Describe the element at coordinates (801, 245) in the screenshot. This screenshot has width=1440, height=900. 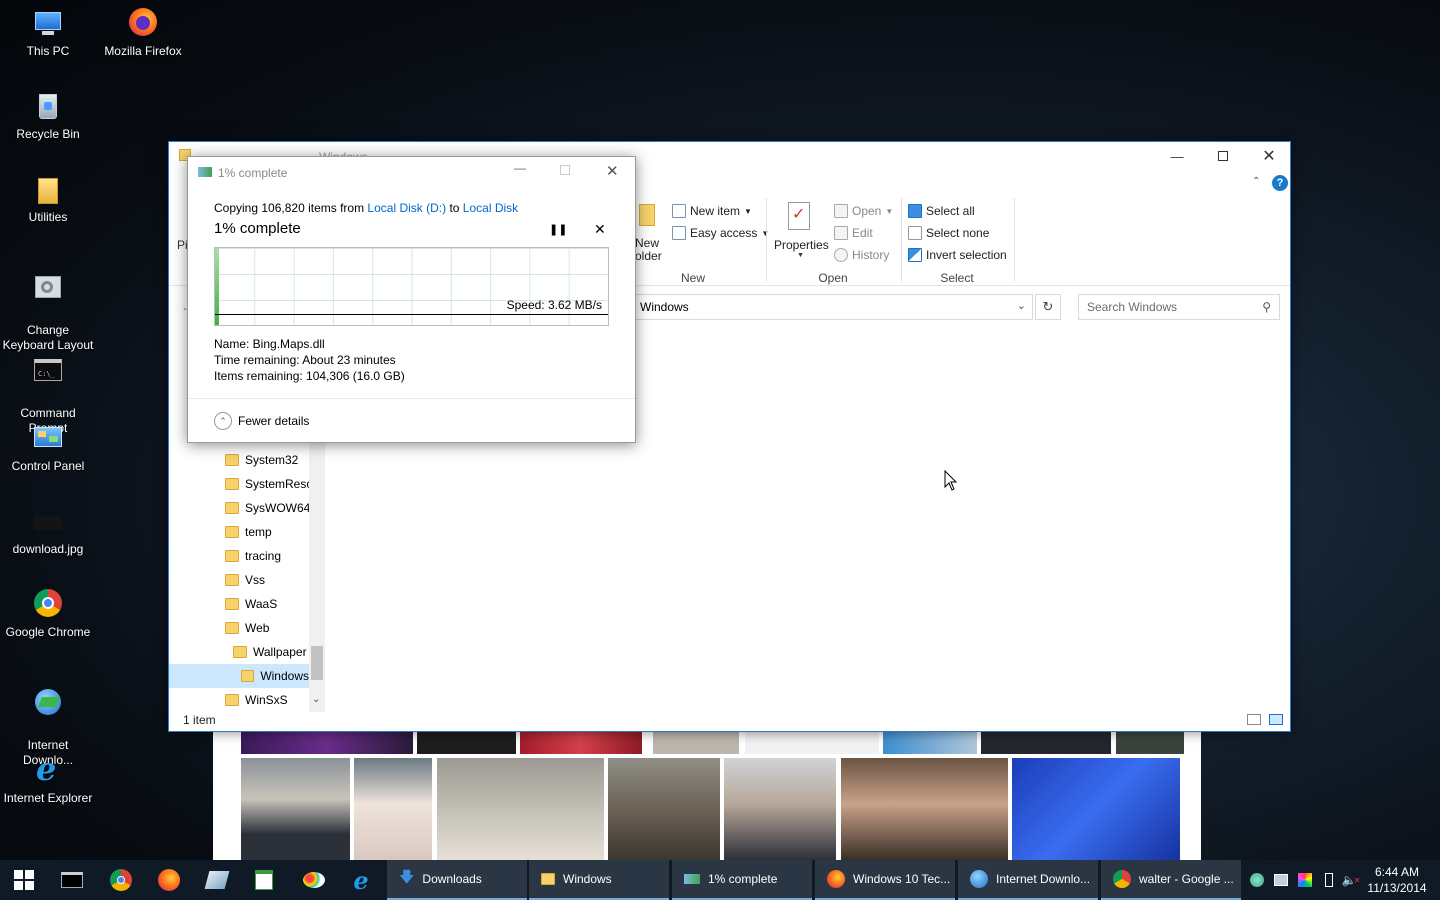
I see `properties-button: Properties` at that location.